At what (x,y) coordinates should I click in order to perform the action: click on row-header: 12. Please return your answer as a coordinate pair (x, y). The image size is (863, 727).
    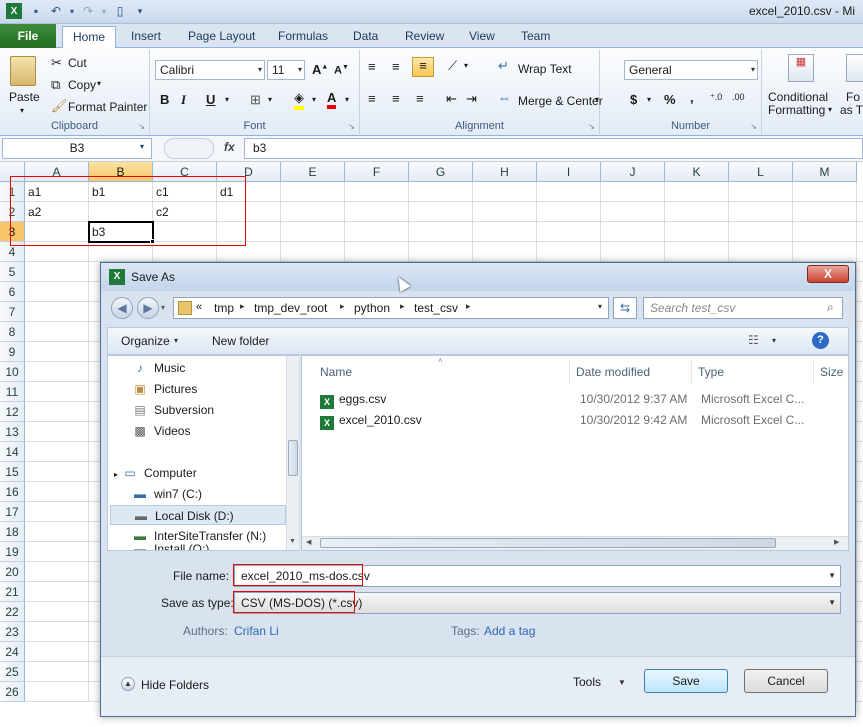
    Looking at the image, I should click on (12, 412).